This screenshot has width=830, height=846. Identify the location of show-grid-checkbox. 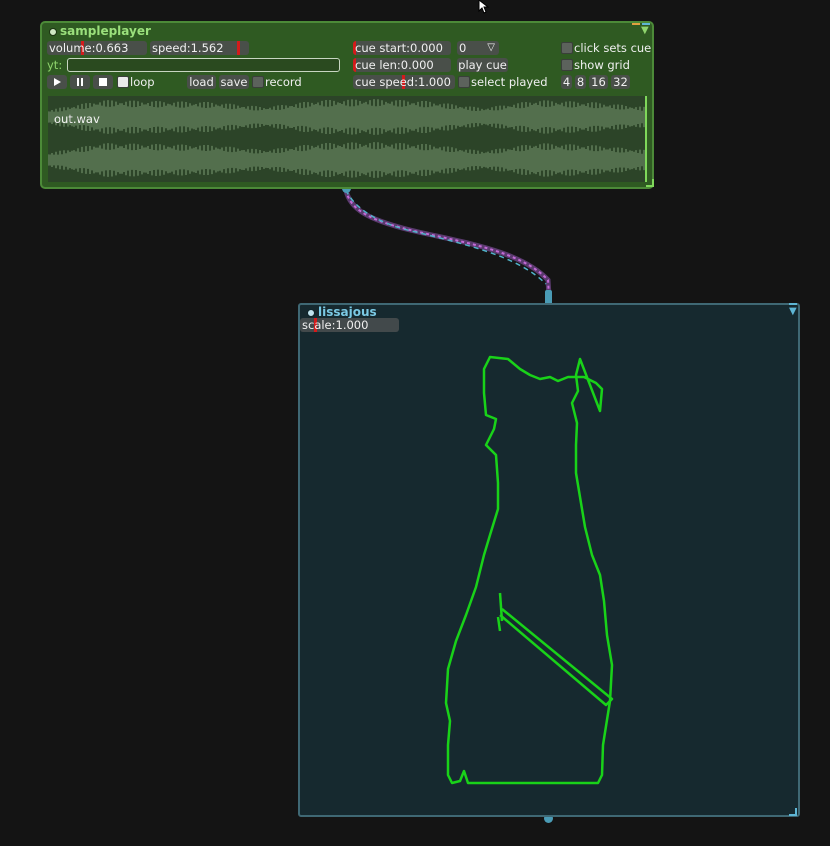
(567, 65).